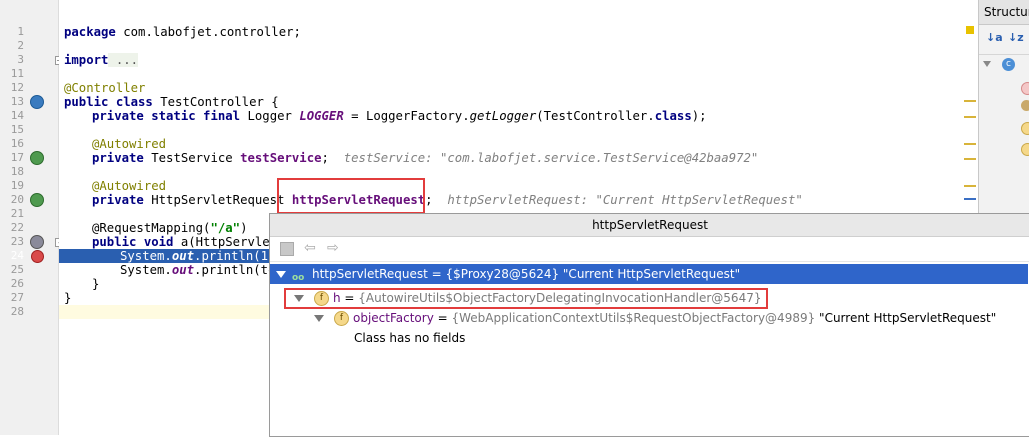 This screenshot has height=437, width=1029. What do you see at coordinates (1008, 64) in the screenshot?
I see `class-icon: c` at bounding box center [1008, 64].